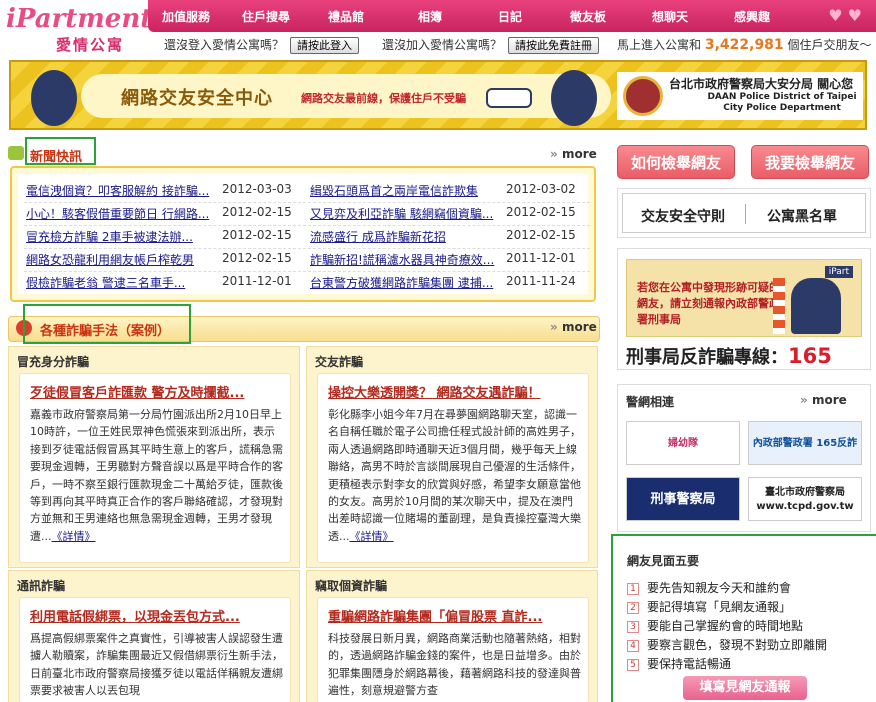  I want to click on news-headline-link: 緝毀石頭爲首之兩岸電信詐欺集, so click(403, 190).